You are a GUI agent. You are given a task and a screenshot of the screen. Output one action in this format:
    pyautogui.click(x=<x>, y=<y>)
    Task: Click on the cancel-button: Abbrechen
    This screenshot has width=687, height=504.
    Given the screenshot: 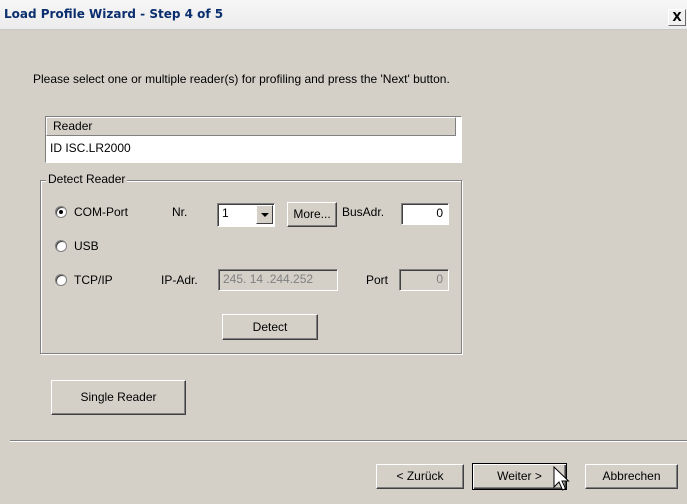 What is the action you would take?
    pyautogui.click(x=631, y=476)
    